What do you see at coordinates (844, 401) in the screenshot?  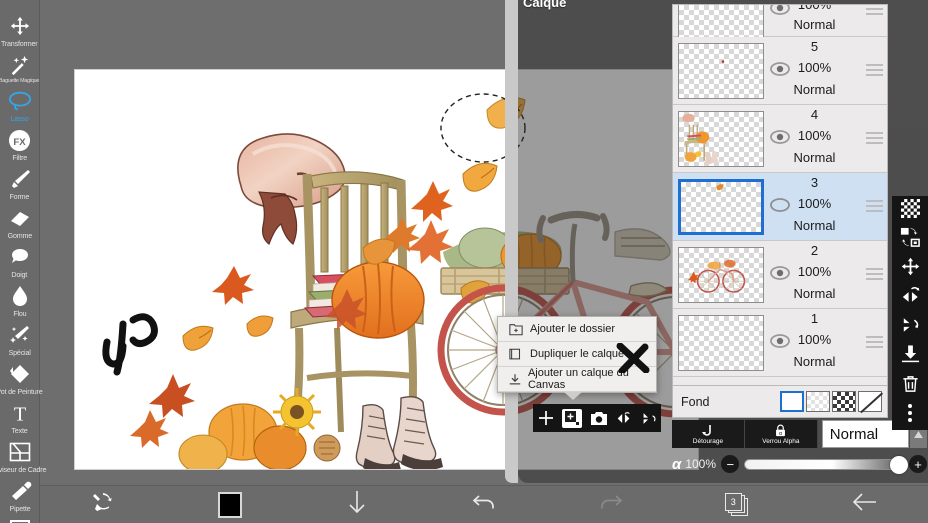 I see `swatch-transparent-dark` at bounding box center [844, 401].